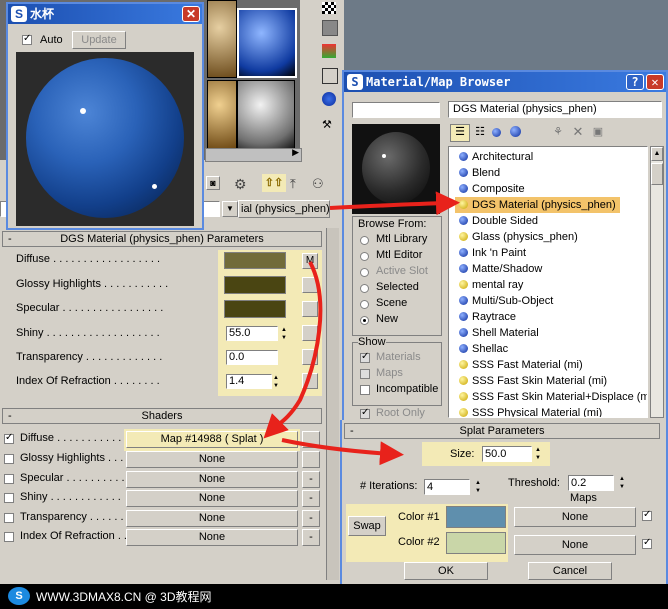 The height and width of the screenshot is (609, 668). I want to click on watermark-logo-icon: S, so click(19, 596).